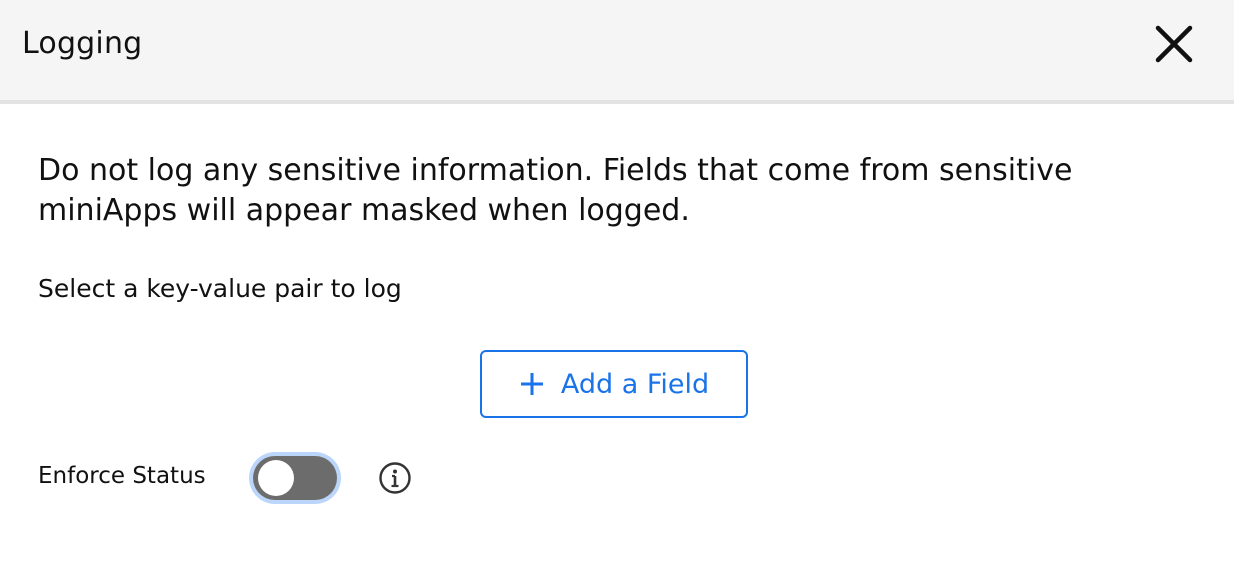 The height and width of the screenshot is (570, 1234). Describe the element at coordinates (276, 478) in the screenshot. I see `toggle-knob` at that location.